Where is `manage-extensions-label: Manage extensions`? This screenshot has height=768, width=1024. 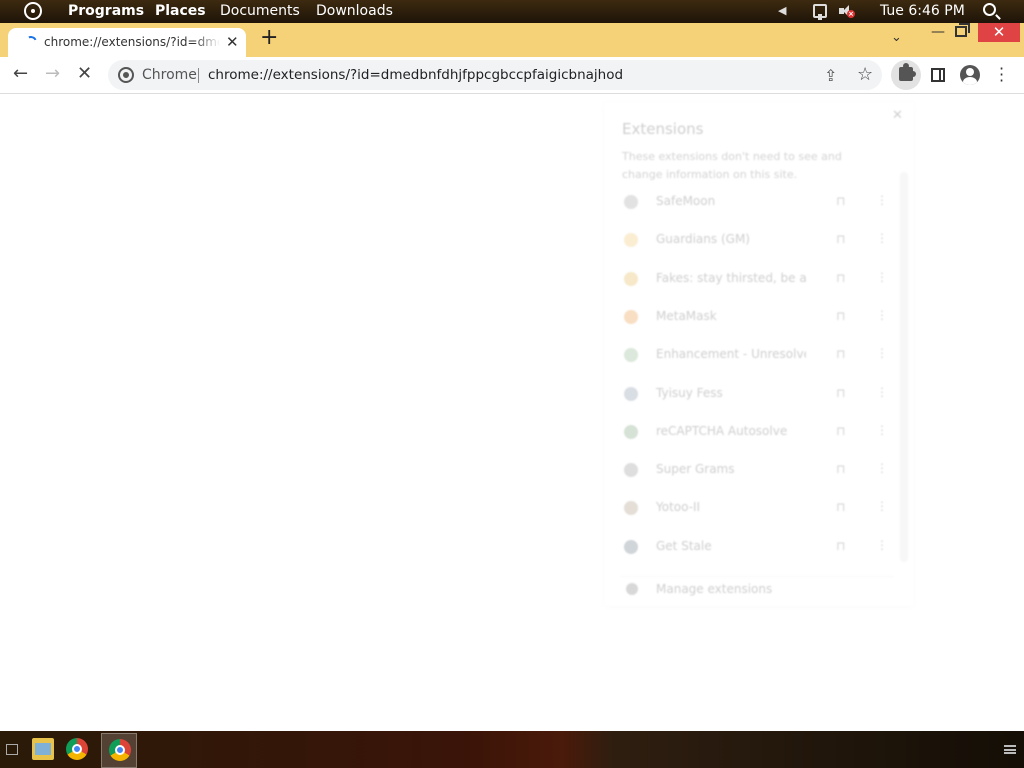
manage-extensions-label: Manage extensions is located at coordinates (714, 589).